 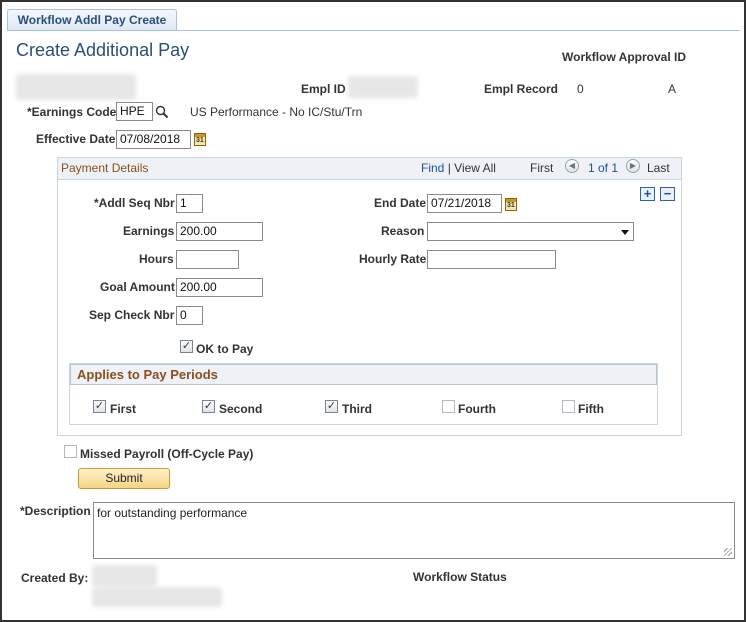 What do you see at coordinates (373, 30) in the screenshot?
I see `tab-underline` at bounding box center [373, 30].